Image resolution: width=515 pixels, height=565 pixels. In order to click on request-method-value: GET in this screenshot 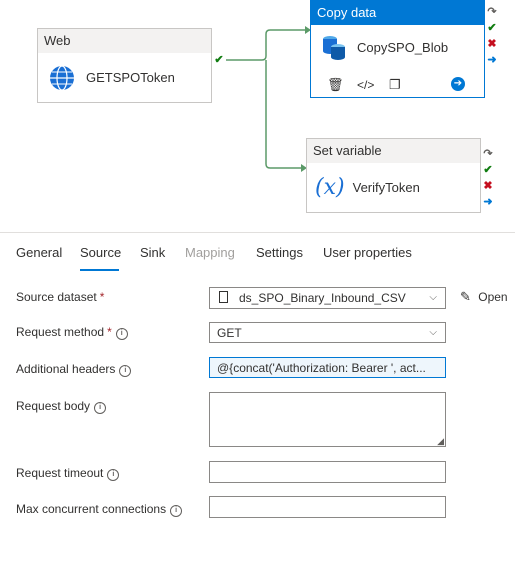, I will do `click(229, 333)`.